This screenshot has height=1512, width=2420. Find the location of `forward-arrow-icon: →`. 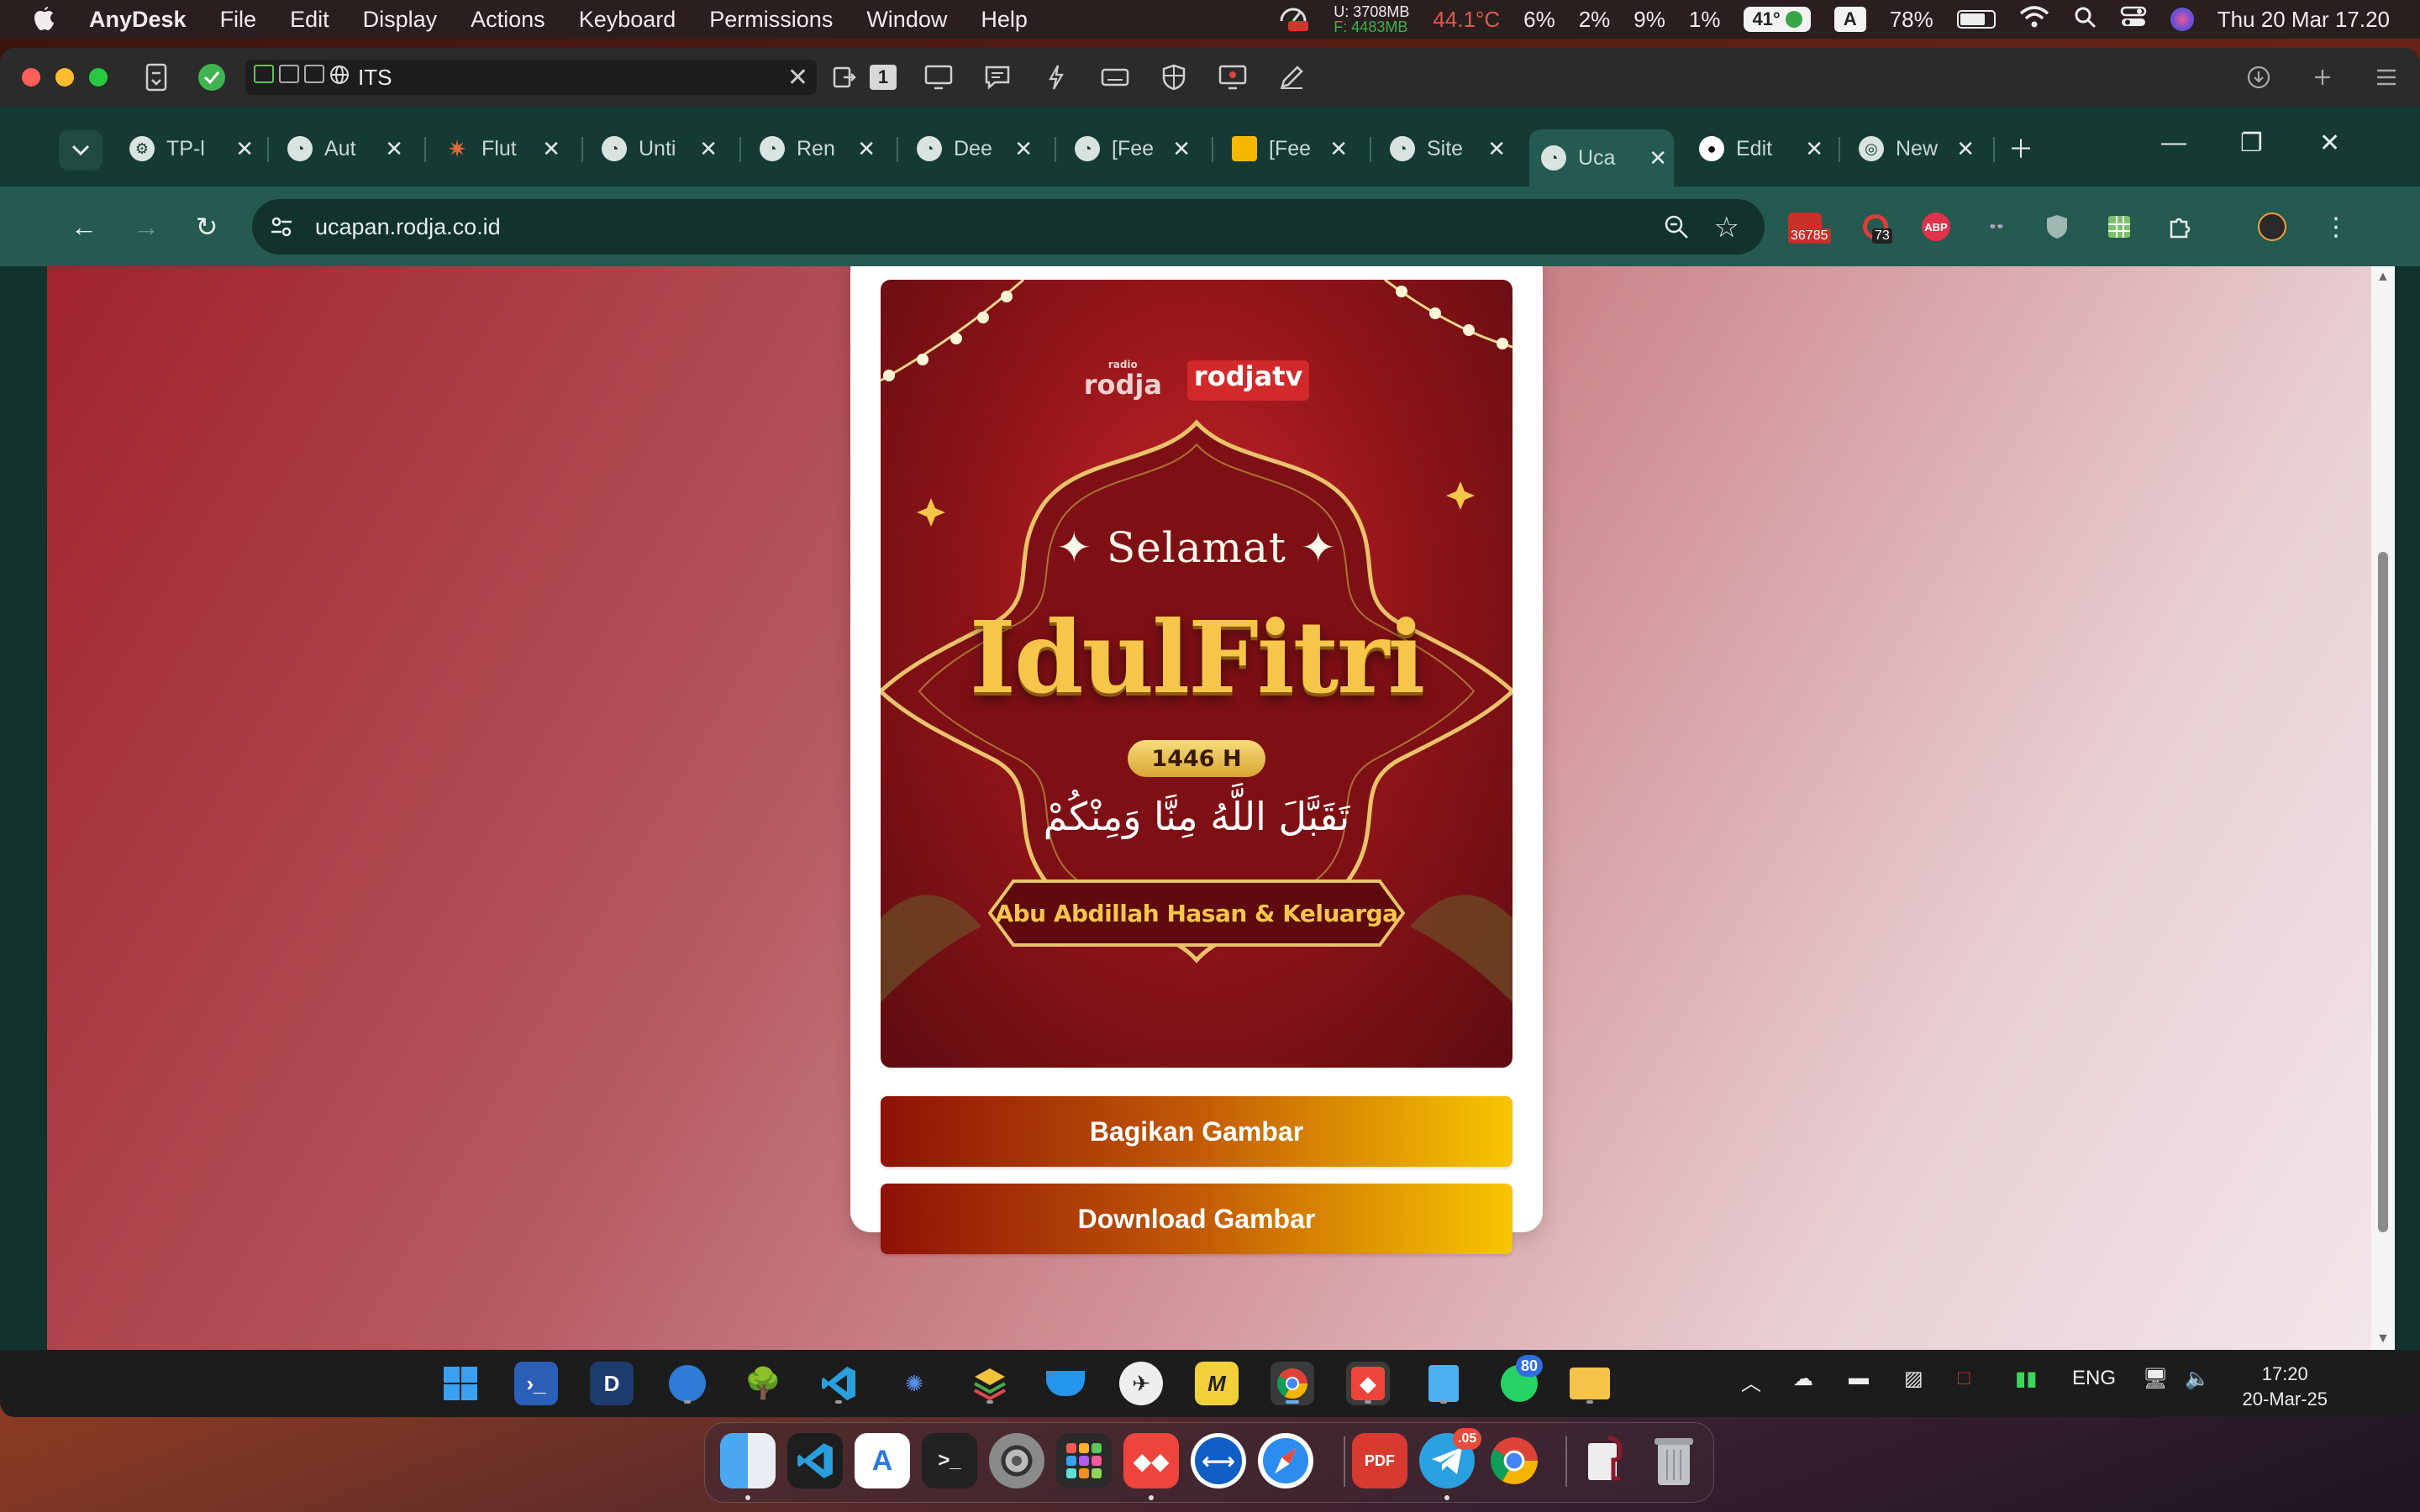

forward-arrow-icon: → is located at coordinates (146, 227).